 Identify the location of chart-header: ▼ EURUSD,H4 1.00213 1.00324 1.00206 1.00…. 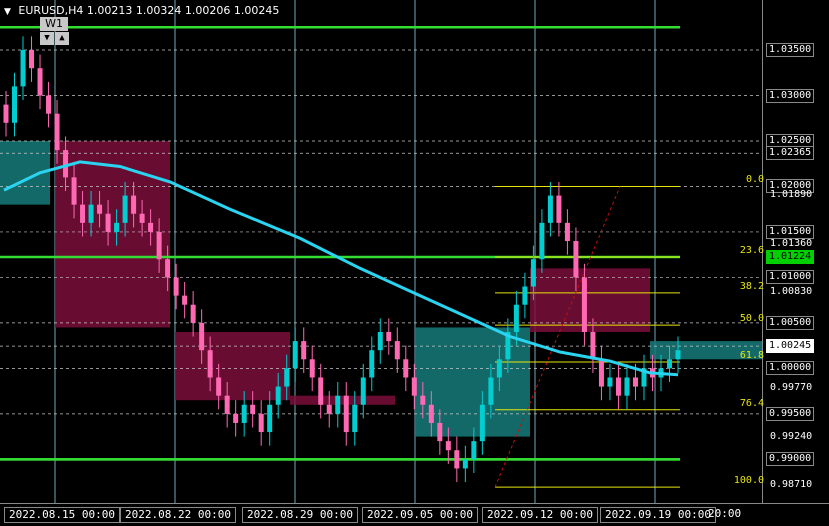
(141, 10).